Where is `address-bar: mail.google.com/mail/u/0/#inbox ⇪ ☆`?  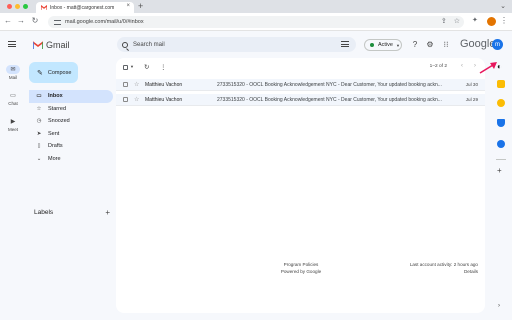 address-bar: mail.google.com/mail/u/0/#inbox ⇪ ☆ is located at coordinates (256, 22).